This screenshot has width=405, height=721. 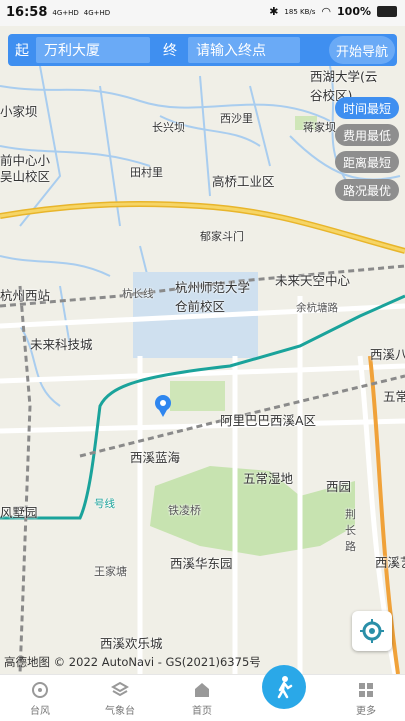 What do you see at coordinates (120, 699) in the screenshot?
I see `nav-weather-station: 气象台` at bounding box center [120, 699].